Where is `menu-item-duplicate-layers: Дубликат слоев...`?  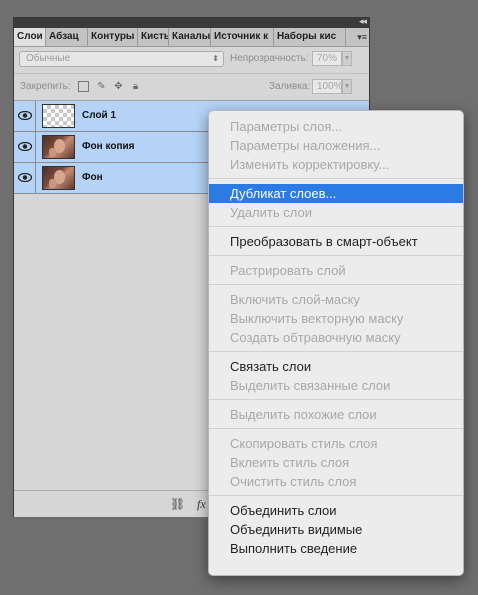 menu-item-duplicate-layers: Дубликат слоев... is located at coordinates (336, 193).